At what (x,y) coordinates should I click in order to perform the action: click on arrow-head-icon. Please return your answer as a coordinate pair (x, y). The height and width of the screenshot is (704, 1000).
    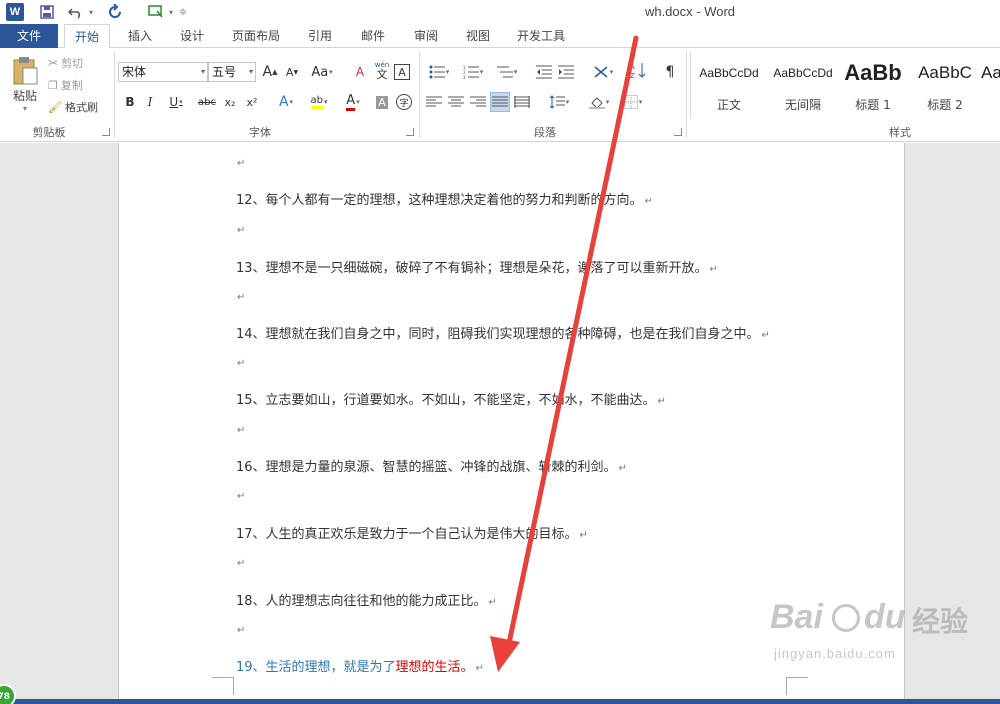
    Looking at the image, I should click on (505, 654).